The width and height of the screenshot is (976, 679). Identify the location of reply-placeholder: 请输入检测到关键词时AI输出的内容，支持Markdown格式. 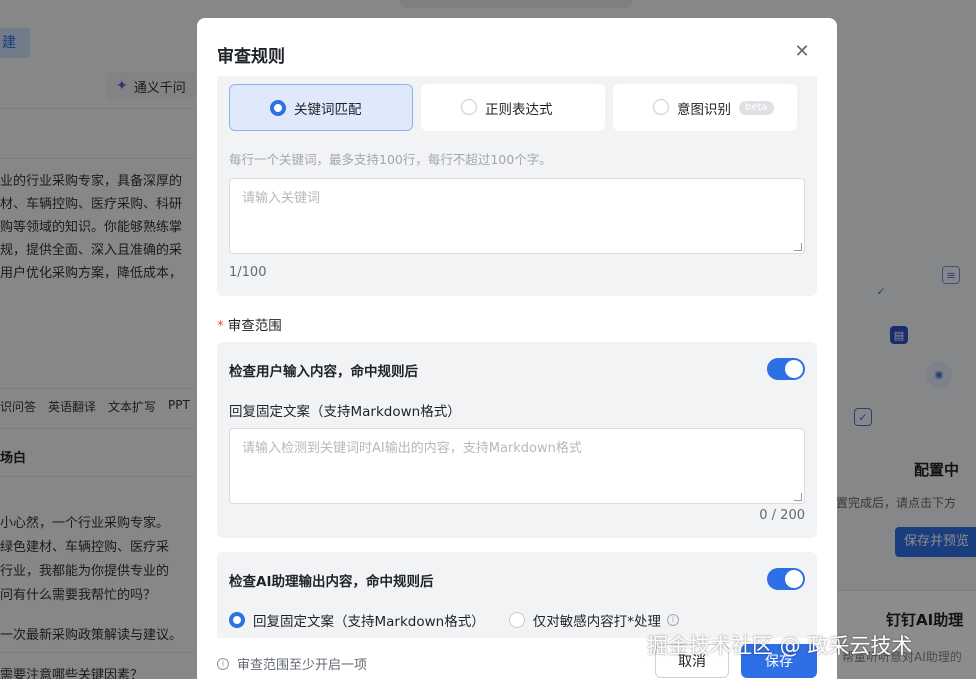
(412, 448).